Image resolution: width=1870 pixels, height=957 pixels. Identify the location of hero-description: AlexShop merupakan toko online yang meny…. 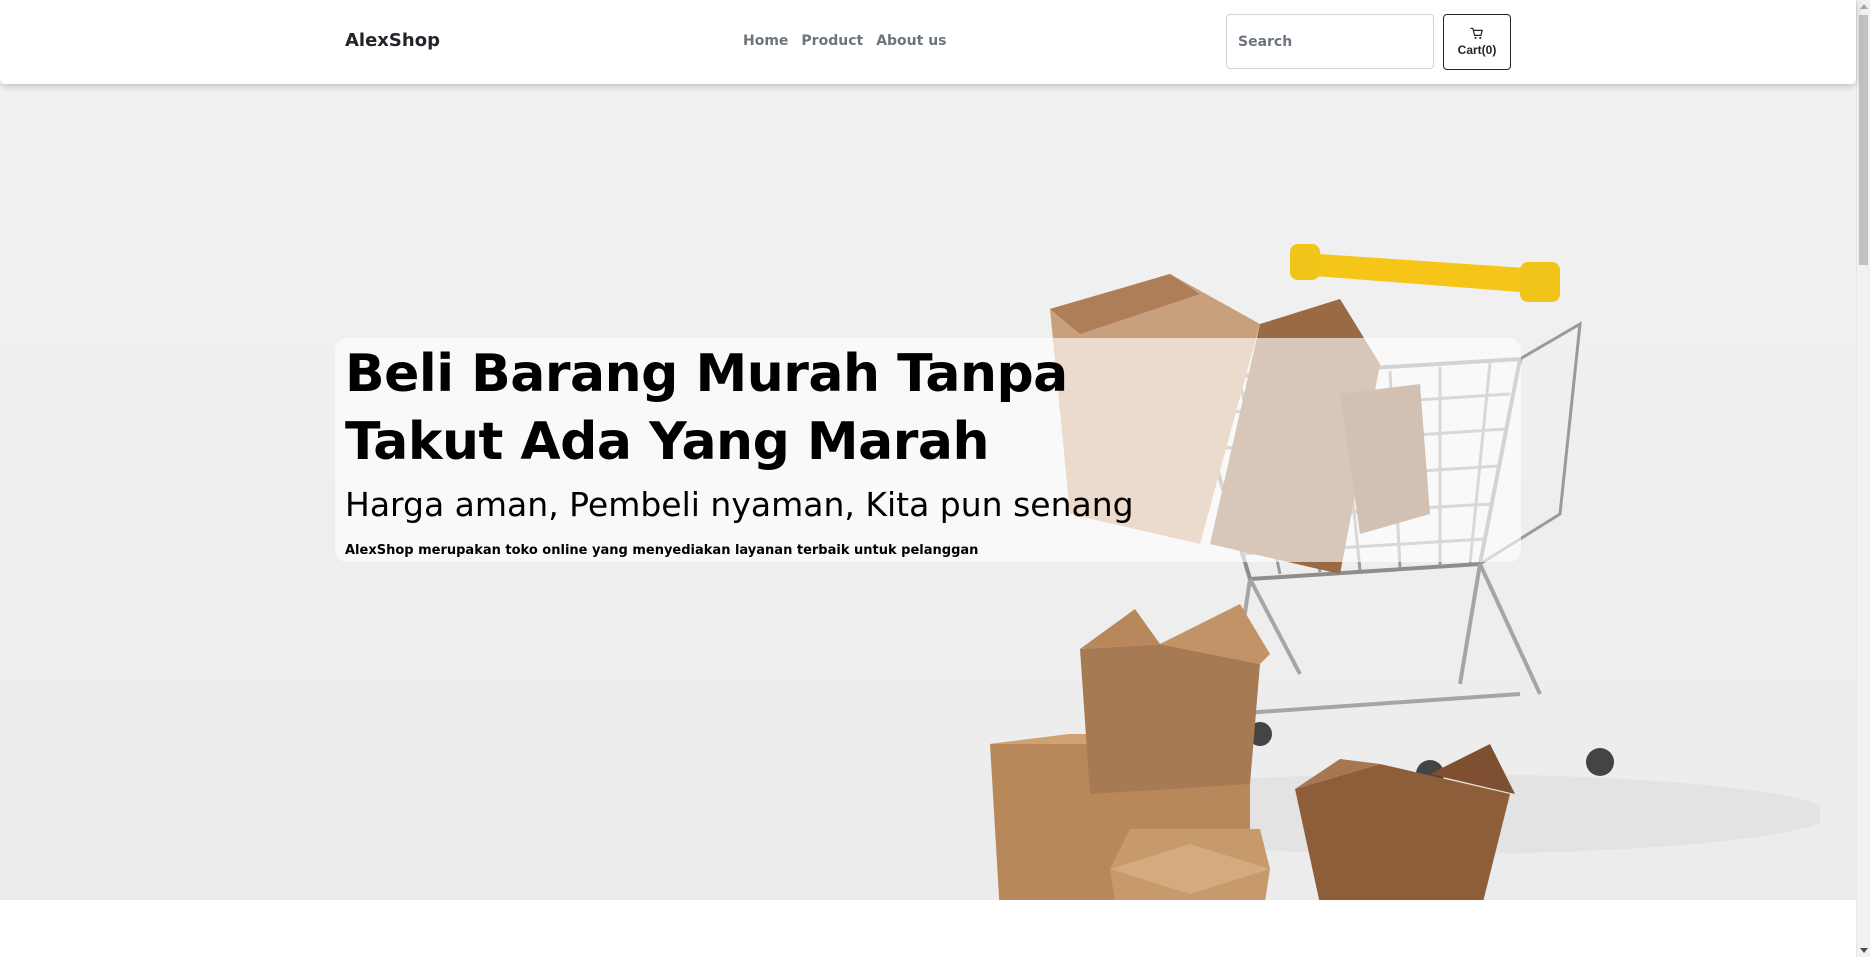
(662, 550).